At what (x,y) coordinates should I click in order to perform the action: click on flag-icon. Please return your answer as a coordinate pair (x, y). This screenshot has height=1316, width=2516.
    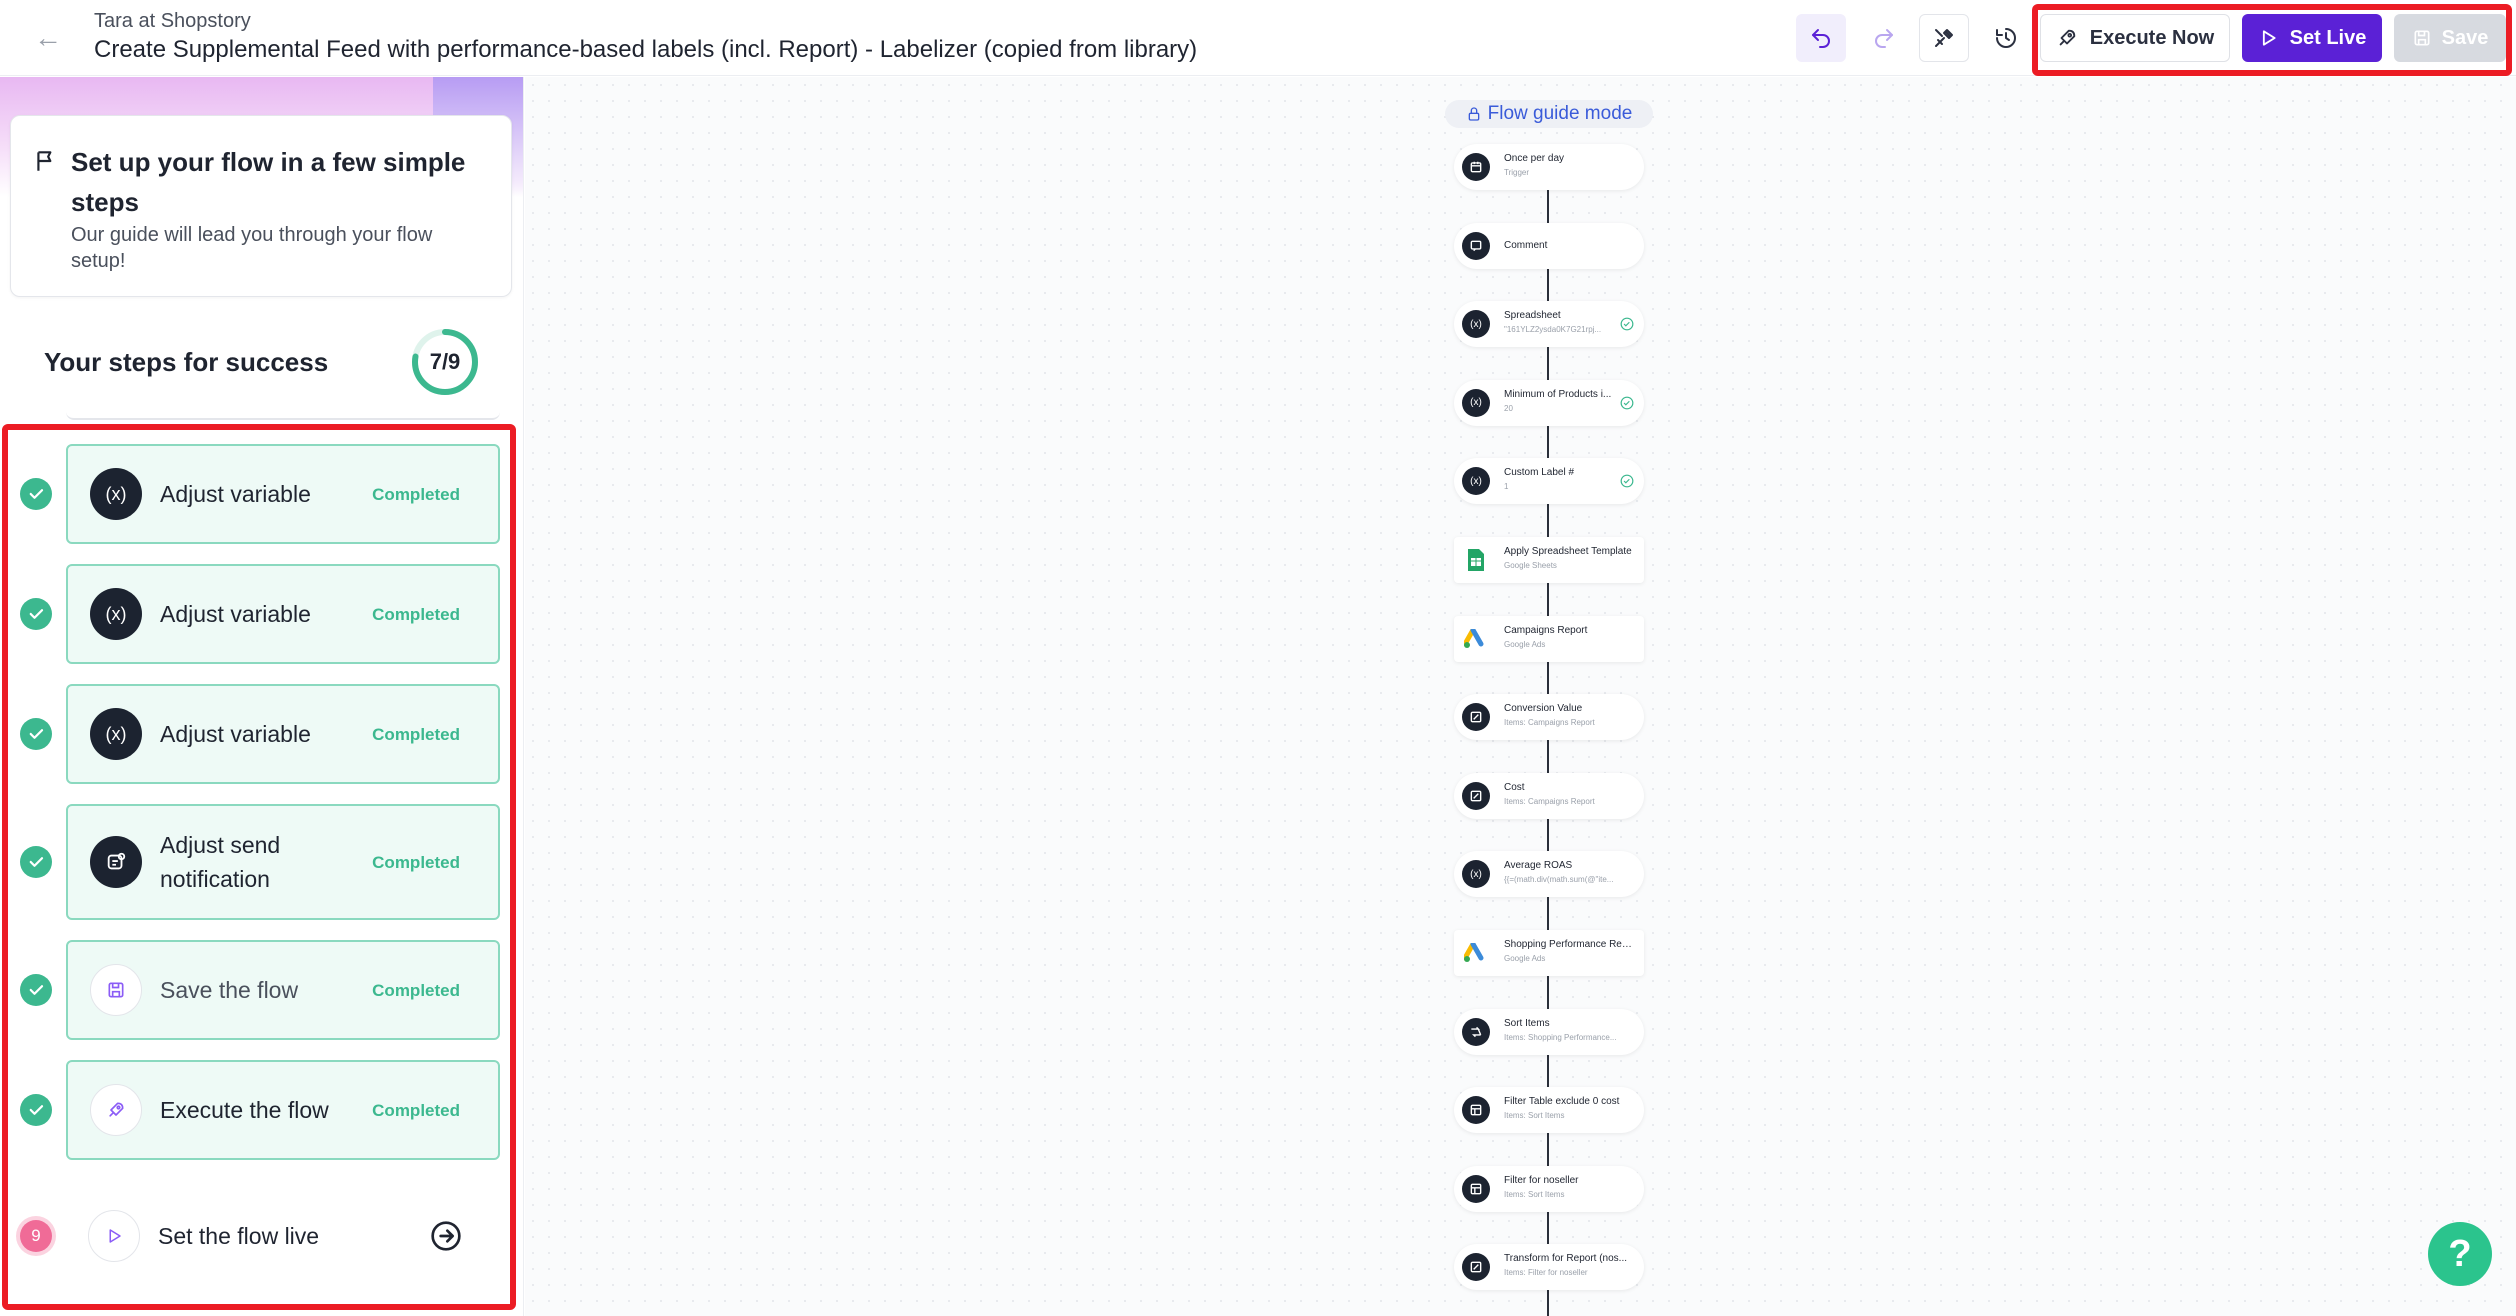
    Looking at the image, I should click on (44, 161).